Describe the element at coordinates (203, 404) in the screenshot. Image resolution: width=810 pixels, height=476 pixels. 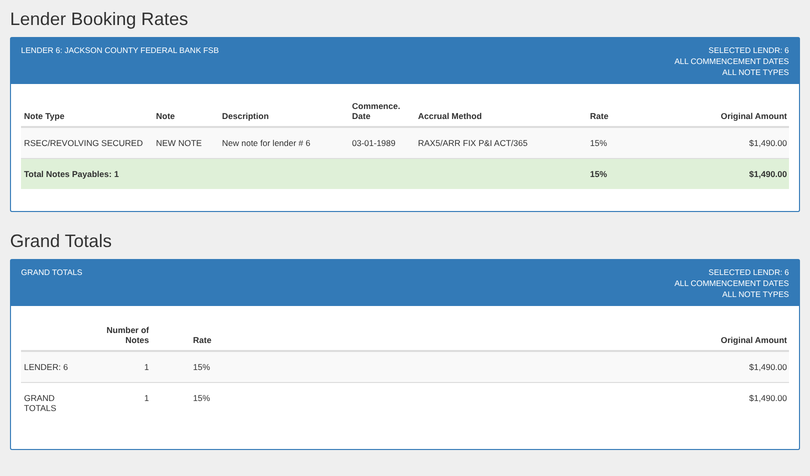
I see `table-cell: 15%` at that location.